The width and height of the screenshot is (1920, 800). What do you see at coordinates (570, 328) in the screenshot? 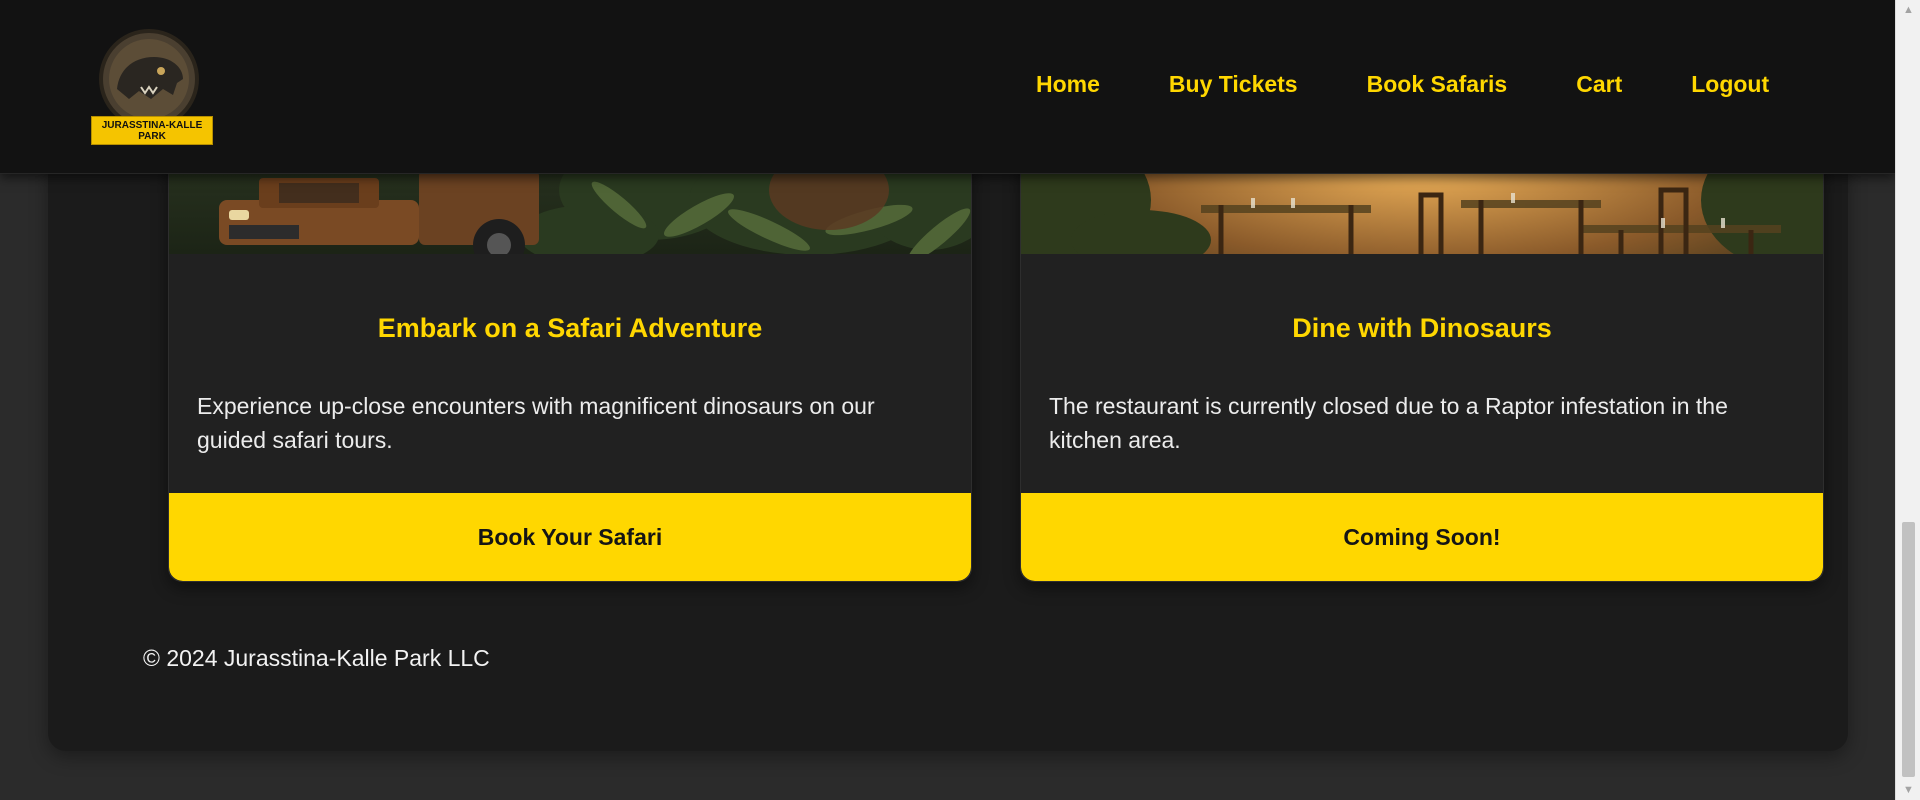
I see `card-title: Embark on a Safari Adventure` at bounding box center [570, 328].